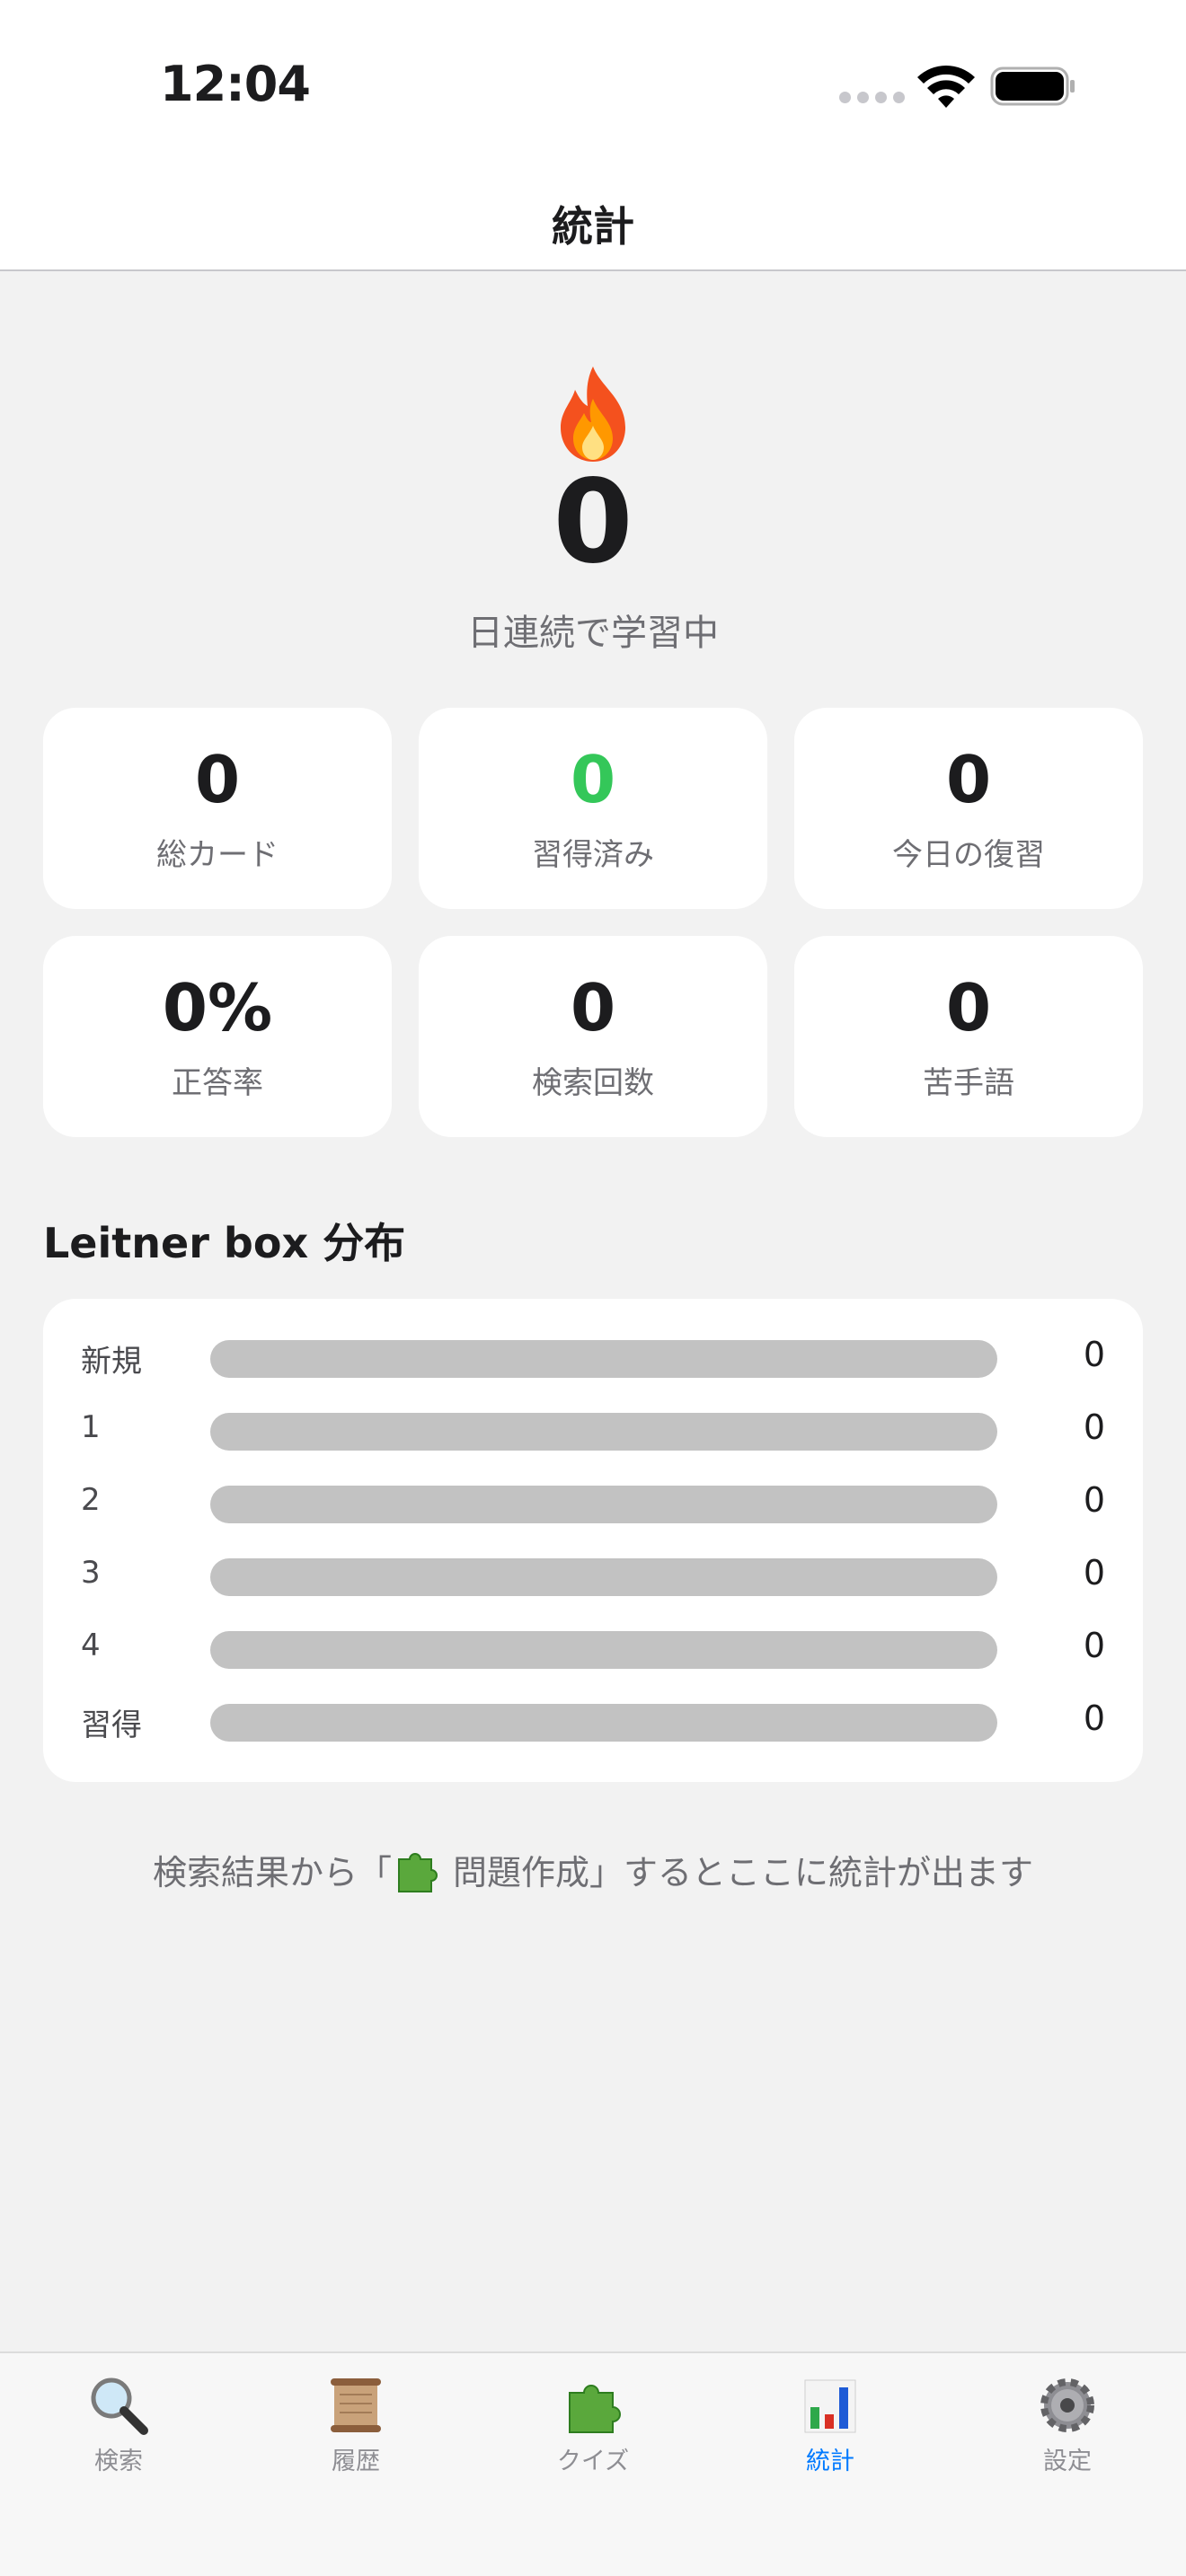 The width and height of the screenshot is (1186, 2576). What do you see at coordinates (593, 855) in the screenshot?
I see `stat-label: 習得済み` at bounding box center [593, 855].